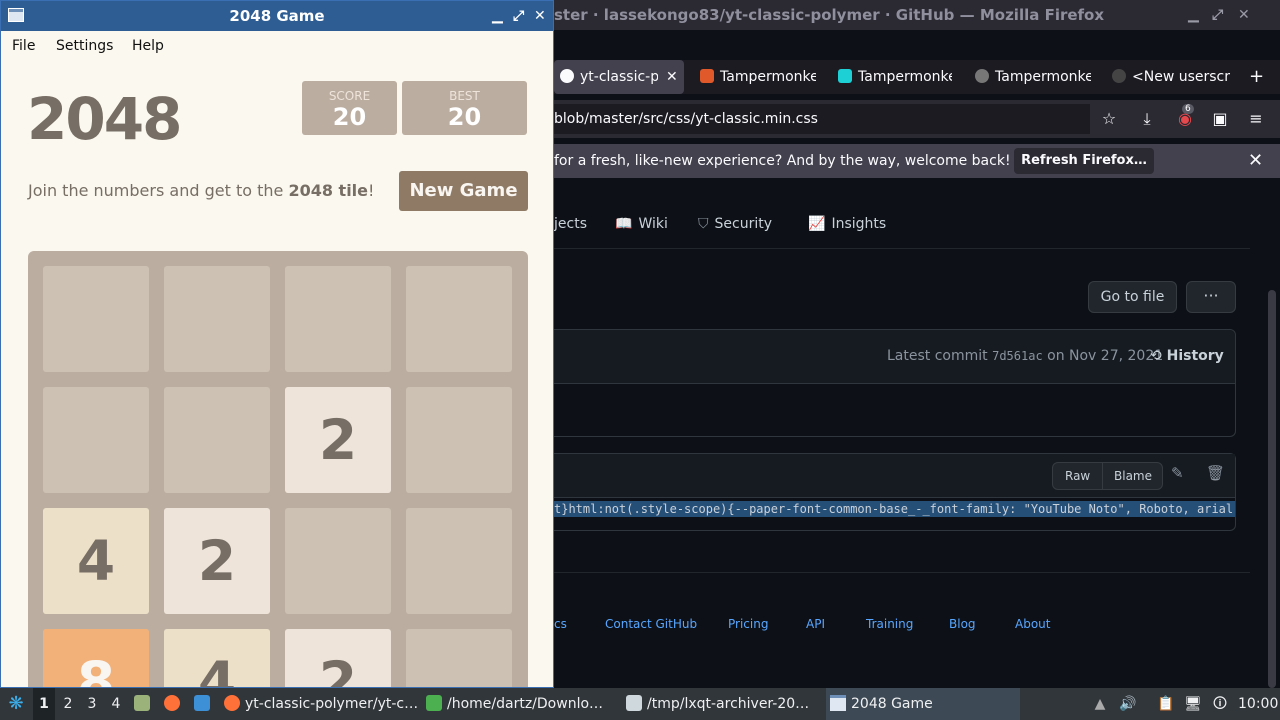 The image size is (1280, 720). Describe the element at coordinates (1133, 476) in the screenshot. I see `blame-button: Blame` at that location.